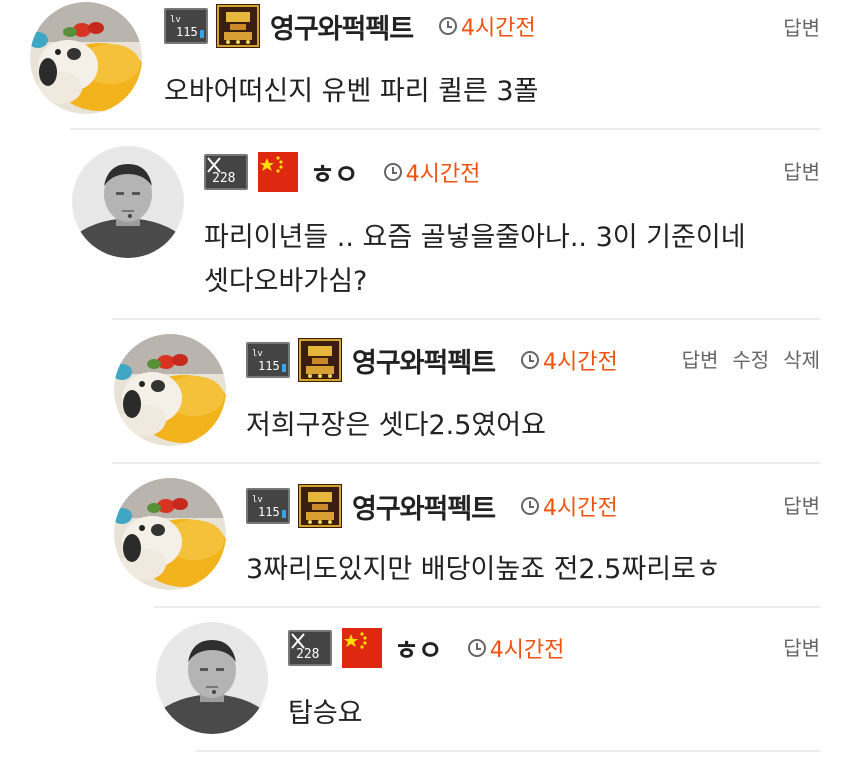  What do you see at coordinates (310, 648) in the screenshot?
I see `level-badge-icon` at bounding box center [310, 648].